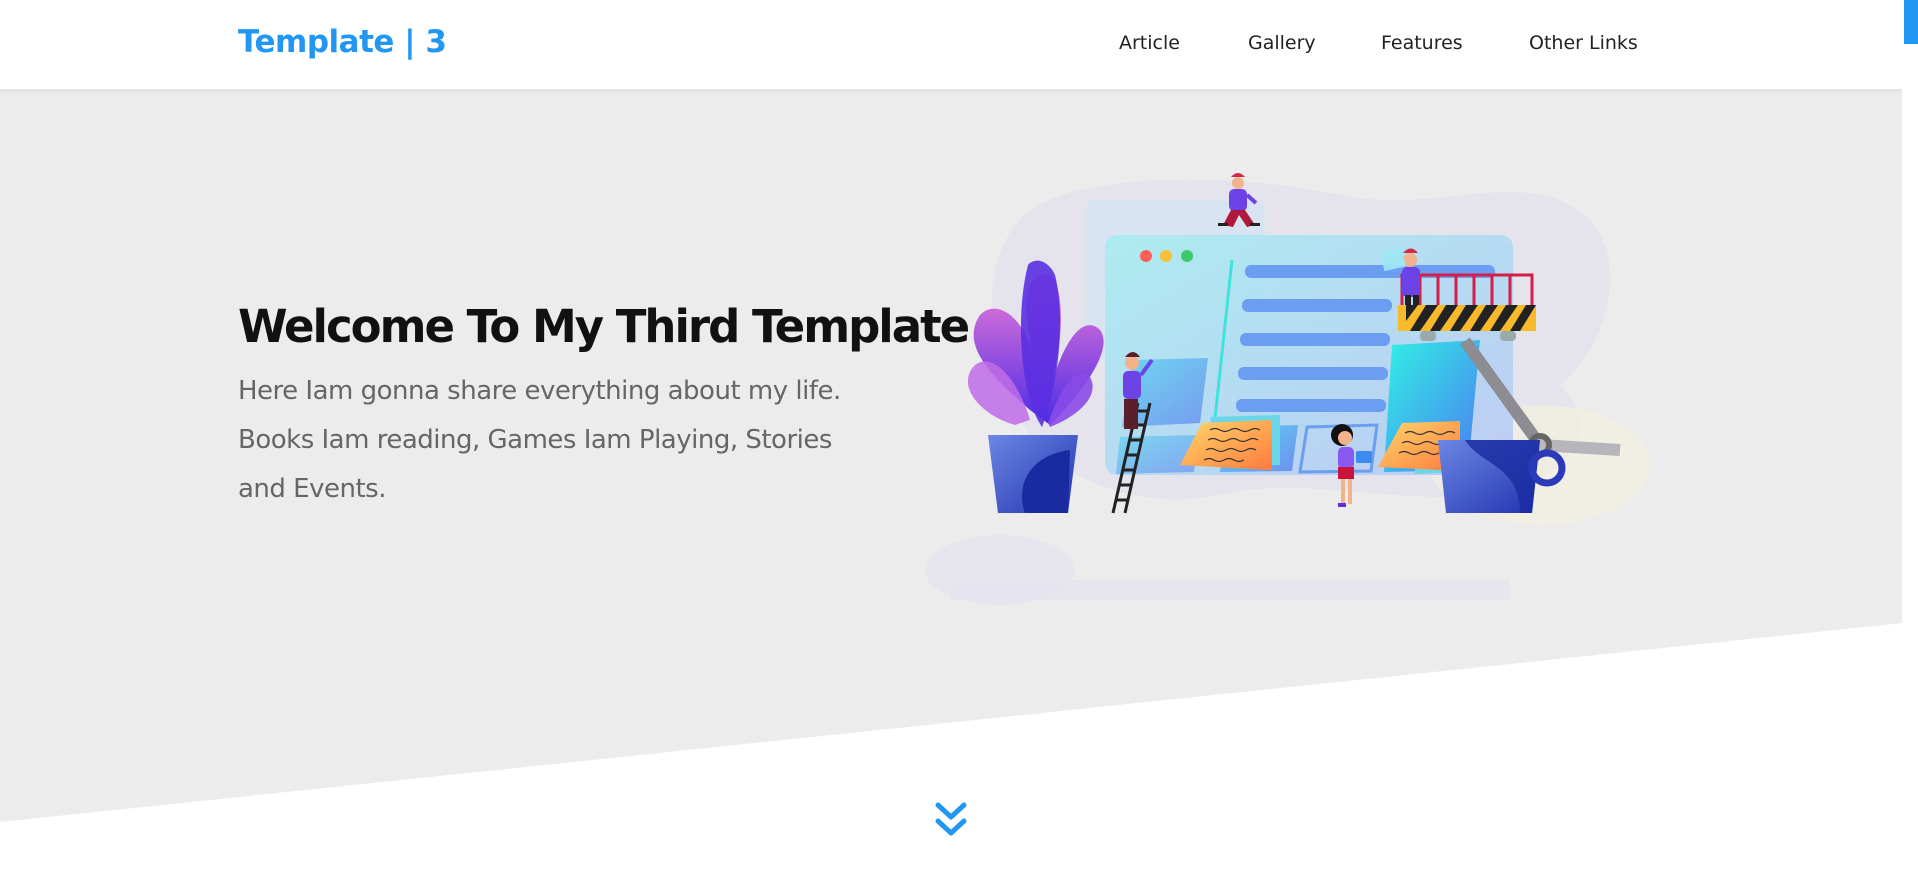 The height and width of the screenshot is (872, 1918). Describe the element at coordinates (1911, 22) in the screenshot. I see `scrollbar-thumb` at that location.